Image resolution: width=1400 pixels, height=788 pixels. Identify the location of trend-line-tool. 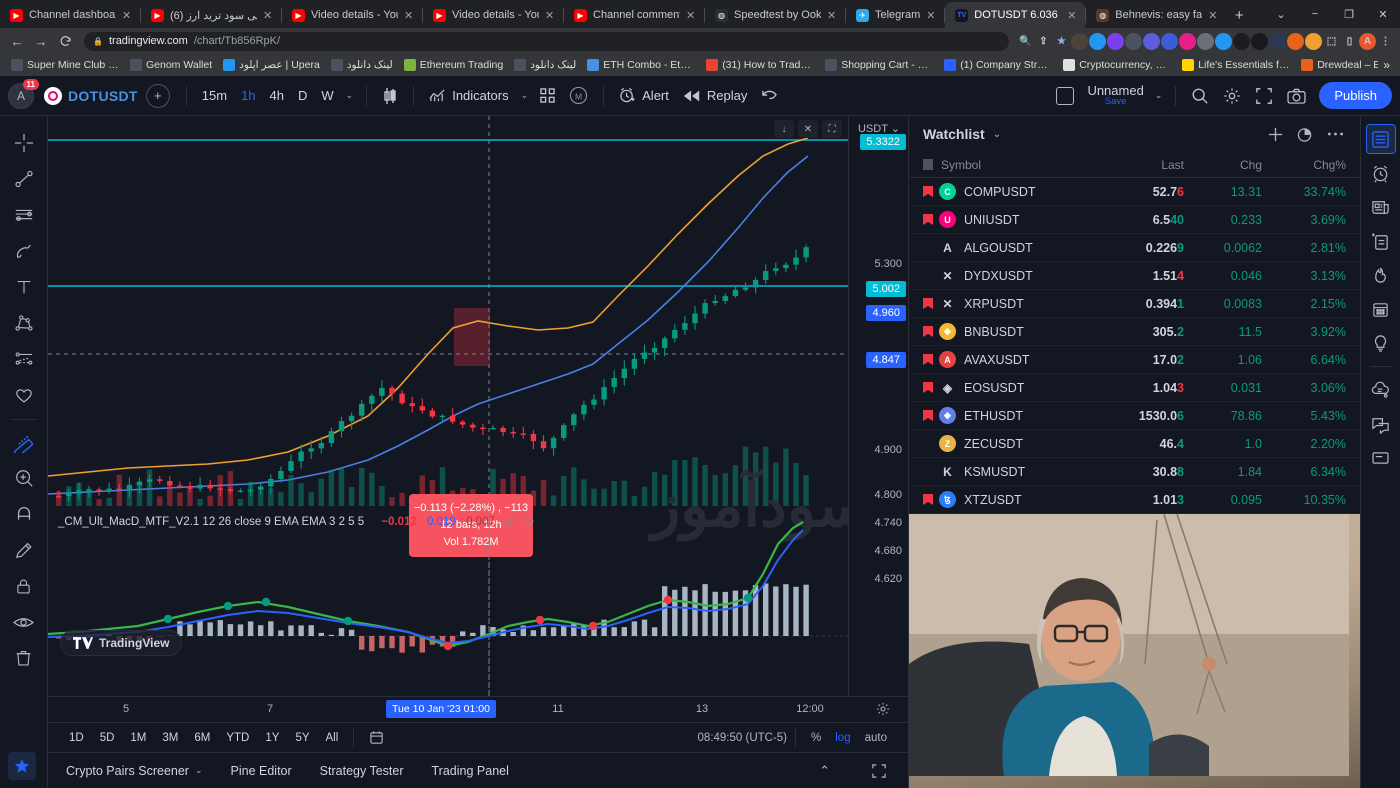
(24, 179).